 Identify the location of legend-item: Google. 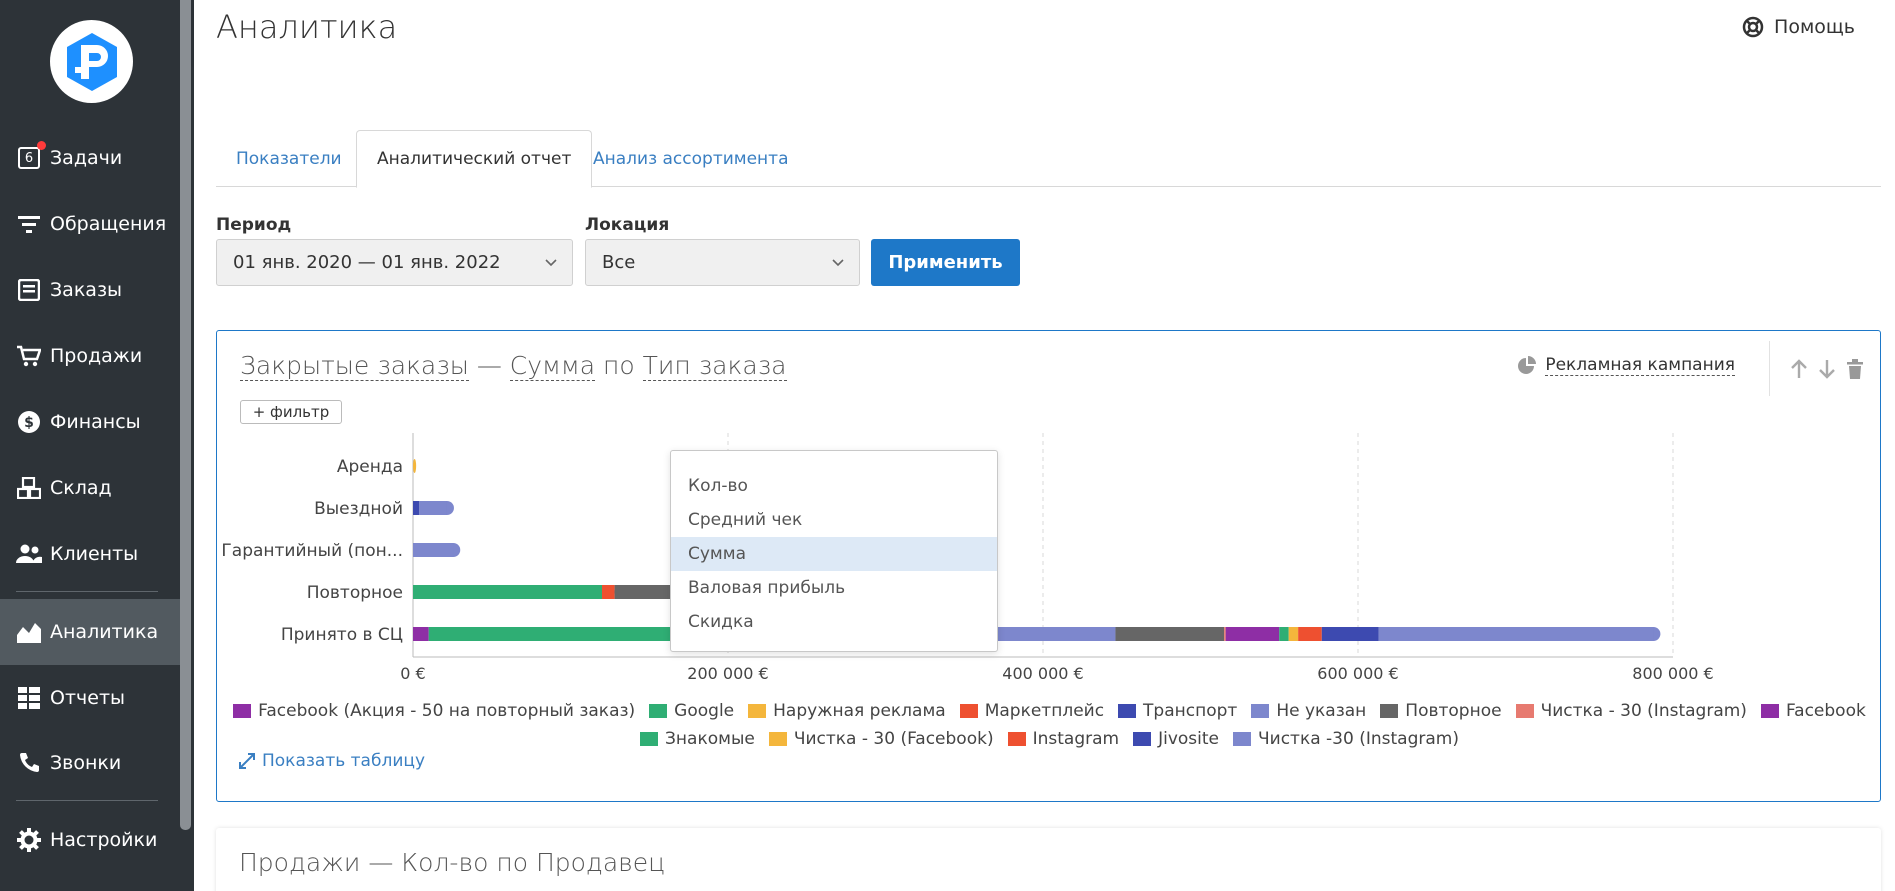
(691, 711).